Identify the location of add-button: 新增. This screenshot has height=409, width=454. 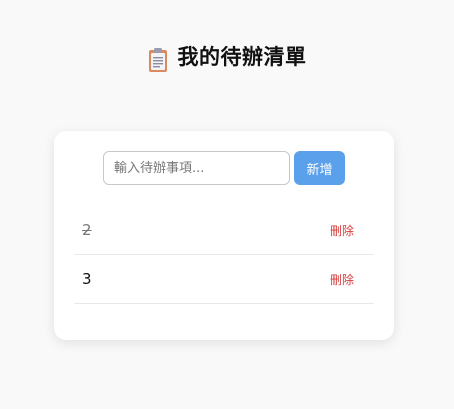
(319, 168).